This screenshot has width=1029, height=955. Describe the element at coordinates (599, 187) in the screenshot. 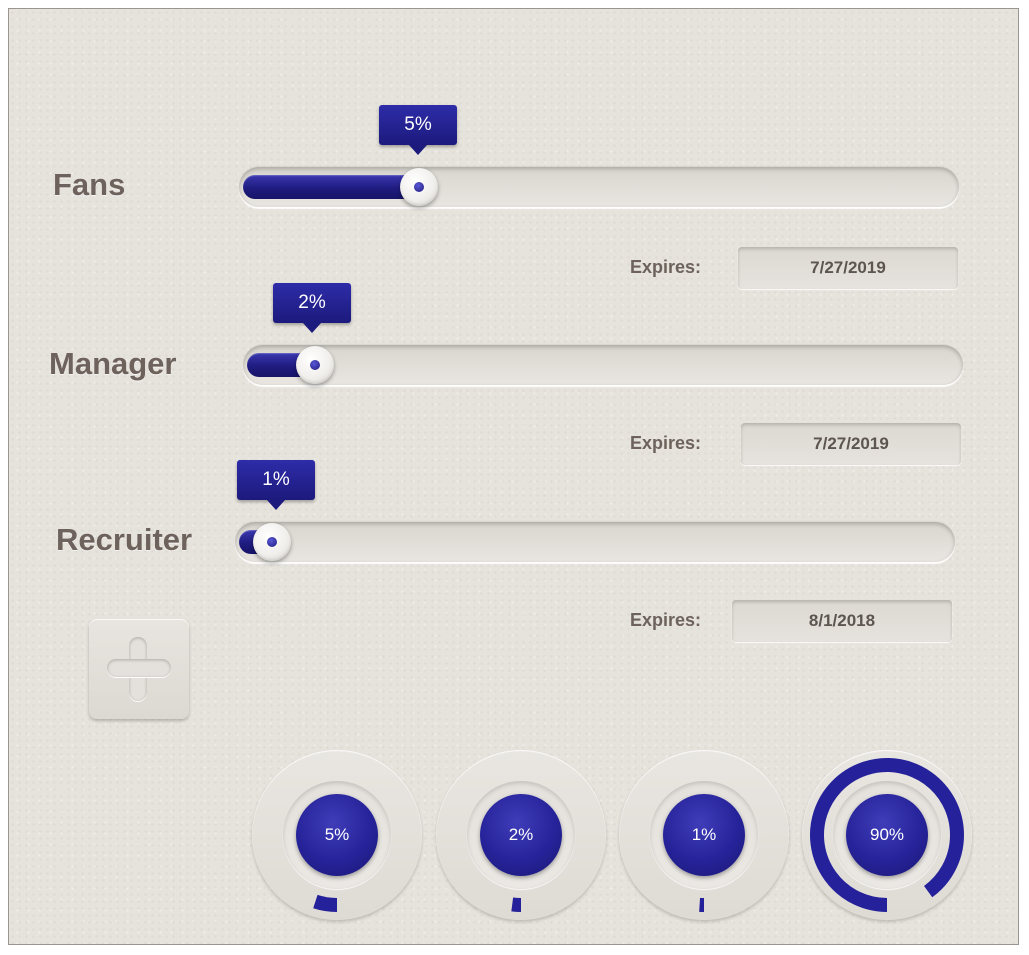

I see `slider-track-fans` at that location.